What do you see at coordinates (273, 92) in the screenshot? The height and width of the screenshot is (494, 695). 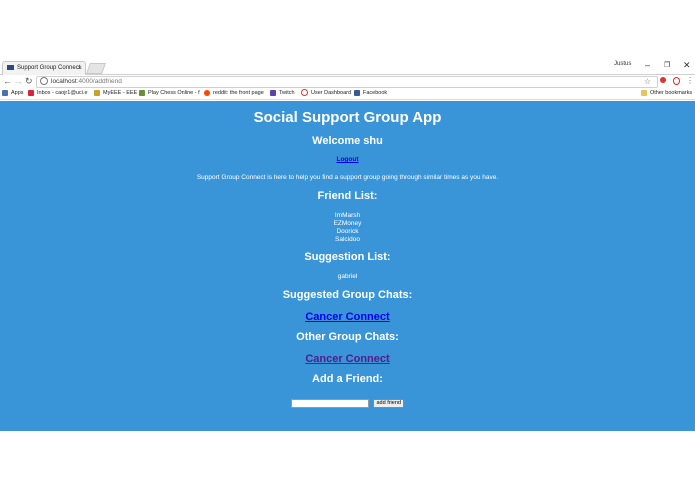 I see `twitch-icon` at bounding box center [273, 92].